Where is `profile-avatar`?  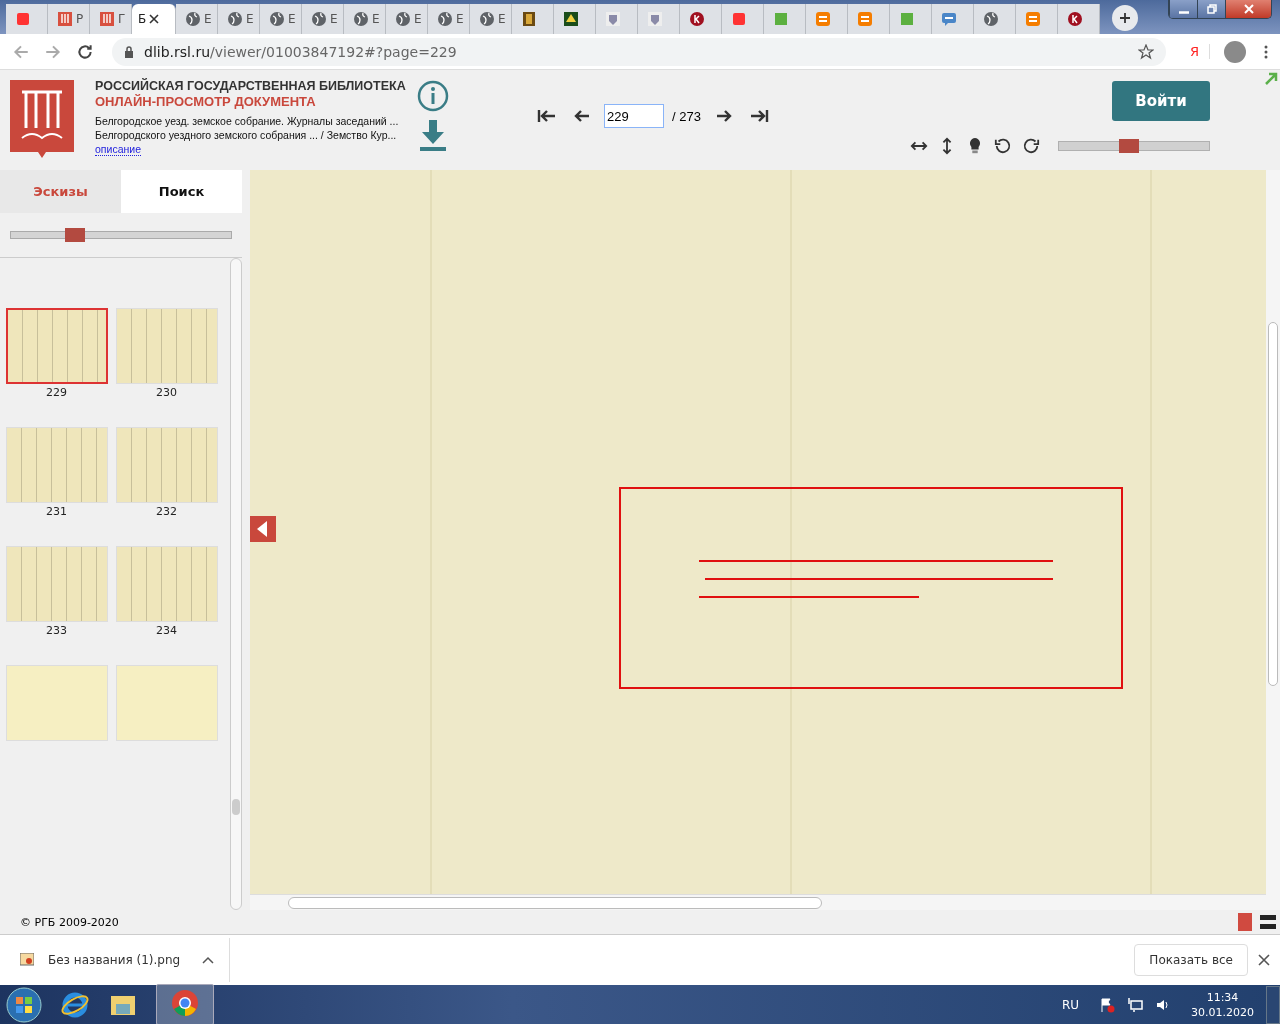 profile-avatar is located at coordinates (1235, 51).